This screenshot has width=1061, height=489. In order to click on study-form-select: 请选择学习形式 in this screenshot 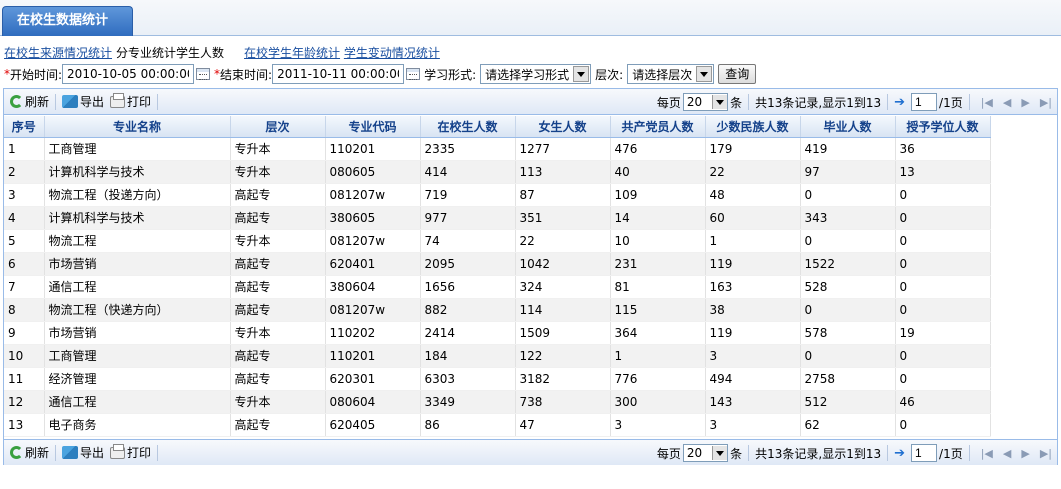, I will do `click(536, 74)`.